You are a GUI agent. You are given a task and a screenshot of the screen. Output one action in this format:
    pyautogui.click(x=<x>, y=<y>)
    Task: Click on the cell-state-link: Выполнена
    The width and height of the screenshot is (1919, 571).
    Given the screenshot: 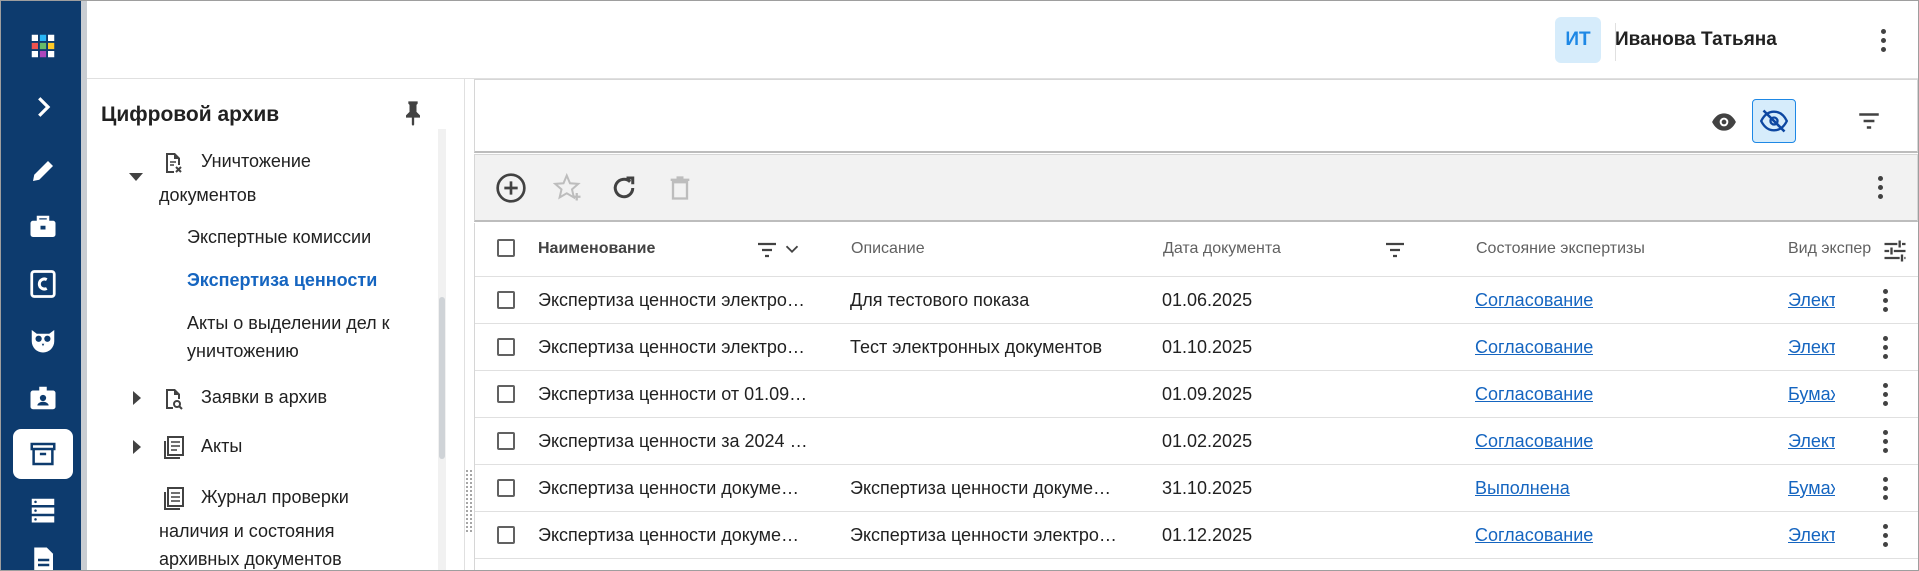 What is the action you would take?
    pyautogui.click(x=1522, y=488)
    